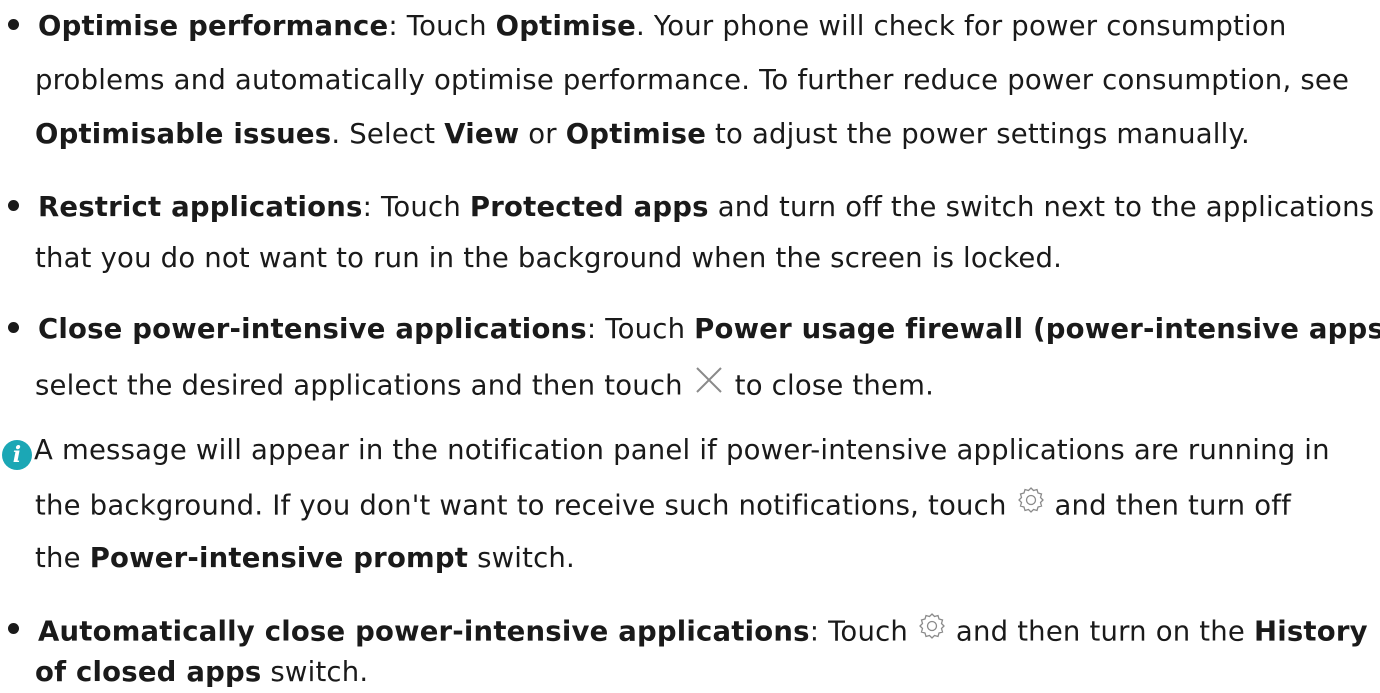 This screenshot has height=693, width=1380. I want to click on text: or, so click(542, 134).